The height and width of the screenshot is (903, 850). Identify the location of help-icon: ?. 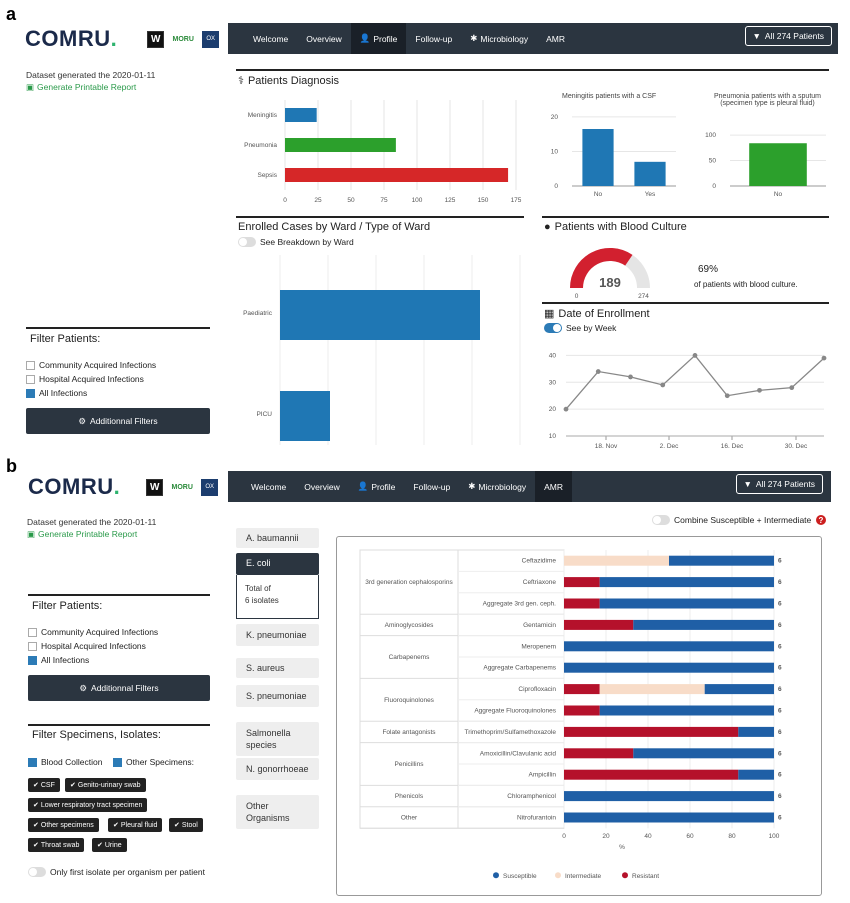
(821, 520).